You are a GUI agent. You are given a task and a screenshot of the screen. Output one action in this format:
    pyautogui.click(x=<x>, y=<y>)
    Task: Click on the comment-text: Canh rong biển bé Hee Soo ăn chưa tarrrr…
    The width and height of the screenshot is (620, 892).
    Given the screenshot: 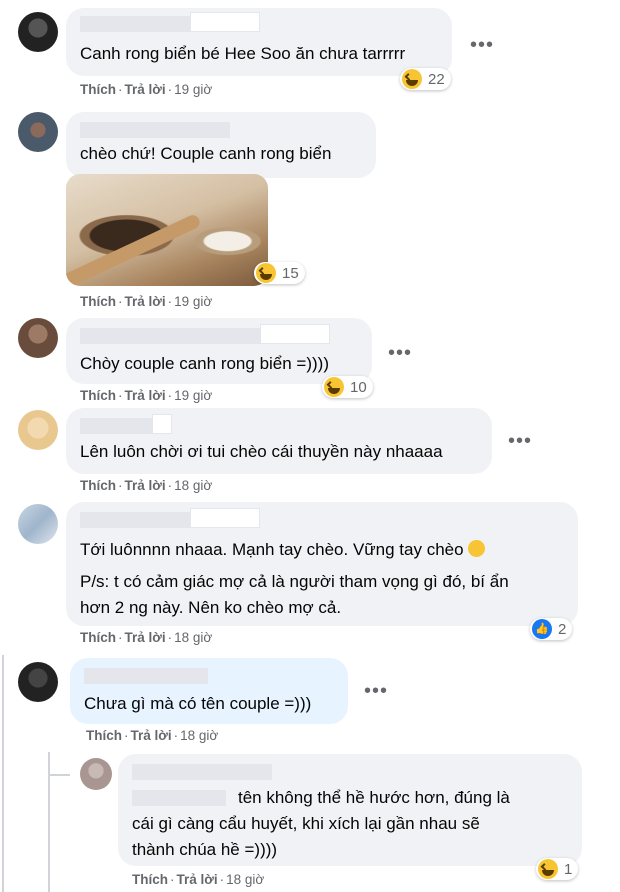 What is the action you would take?
    pyautogui.click(x=243, y=53)
    